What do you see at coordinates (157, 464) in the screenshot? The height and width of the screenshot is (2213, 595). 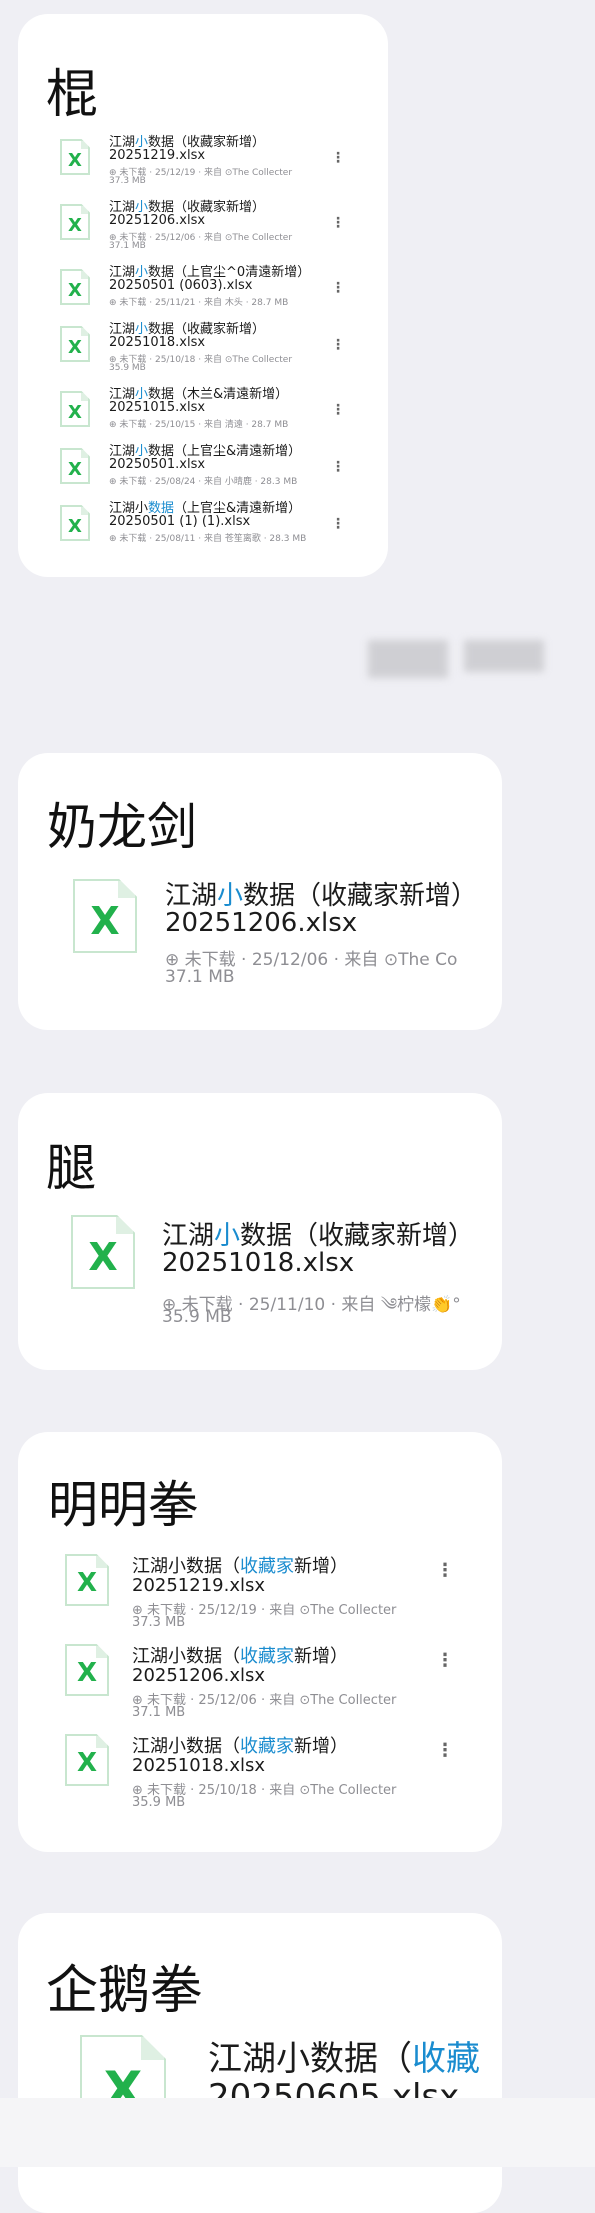 I see `file-name: 20250501.xlsx` at bounding box center [157, 464].